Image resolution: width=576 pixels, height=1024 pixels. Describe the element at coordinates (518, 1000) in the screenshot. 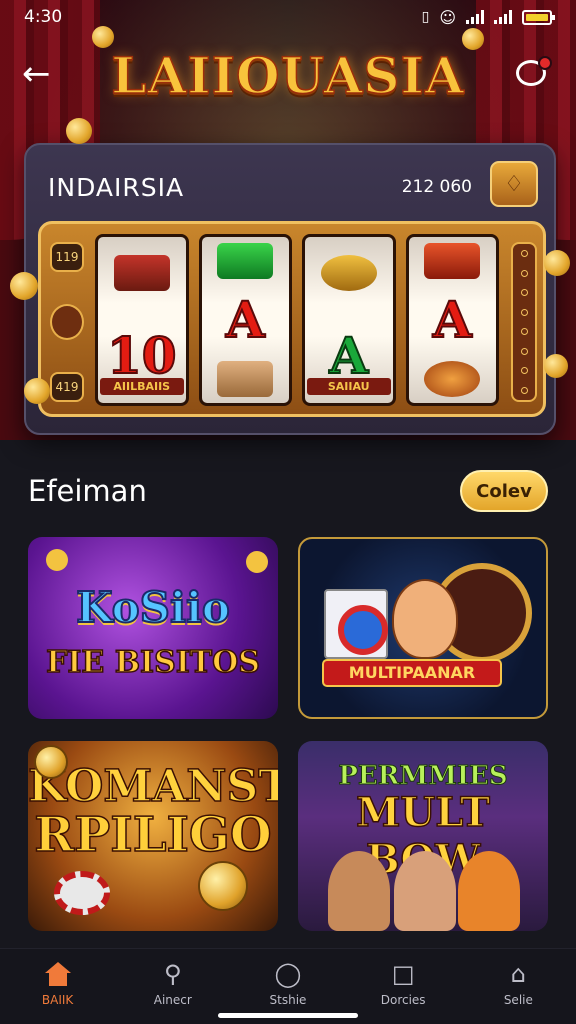

I see `nav-label: Selie` at that location.